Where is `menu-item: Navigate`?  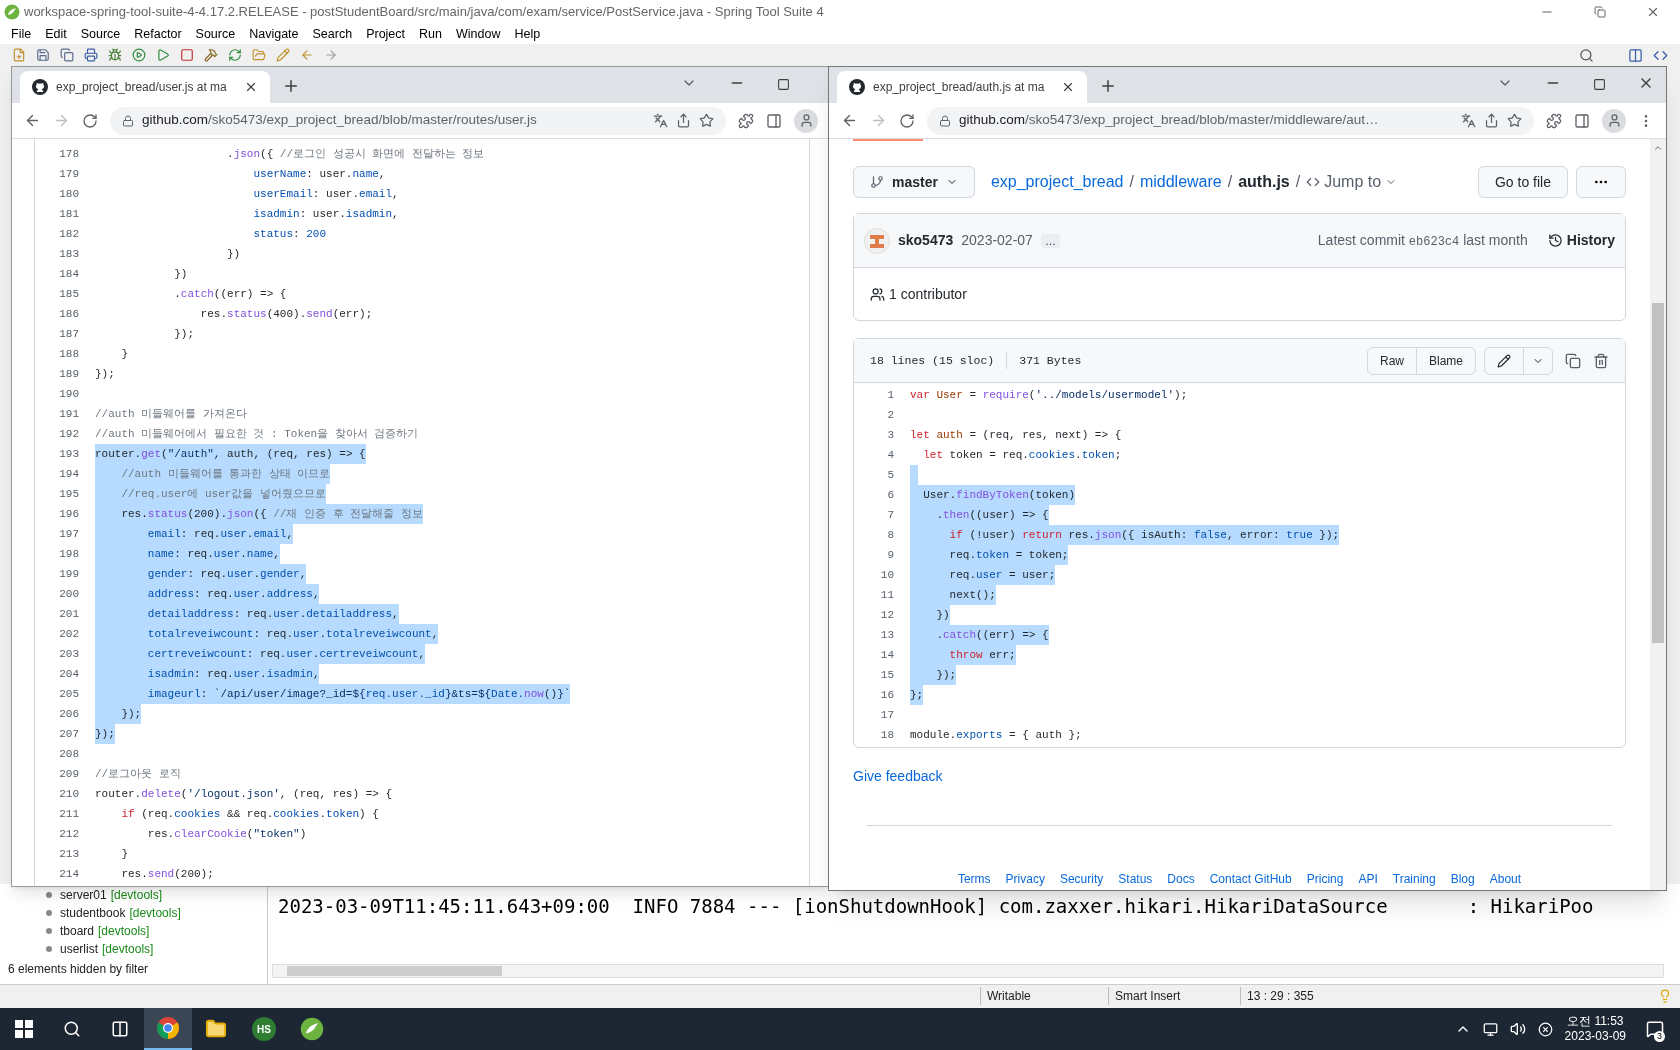 menu-item: Navigate is located at coordinates (274, 34).